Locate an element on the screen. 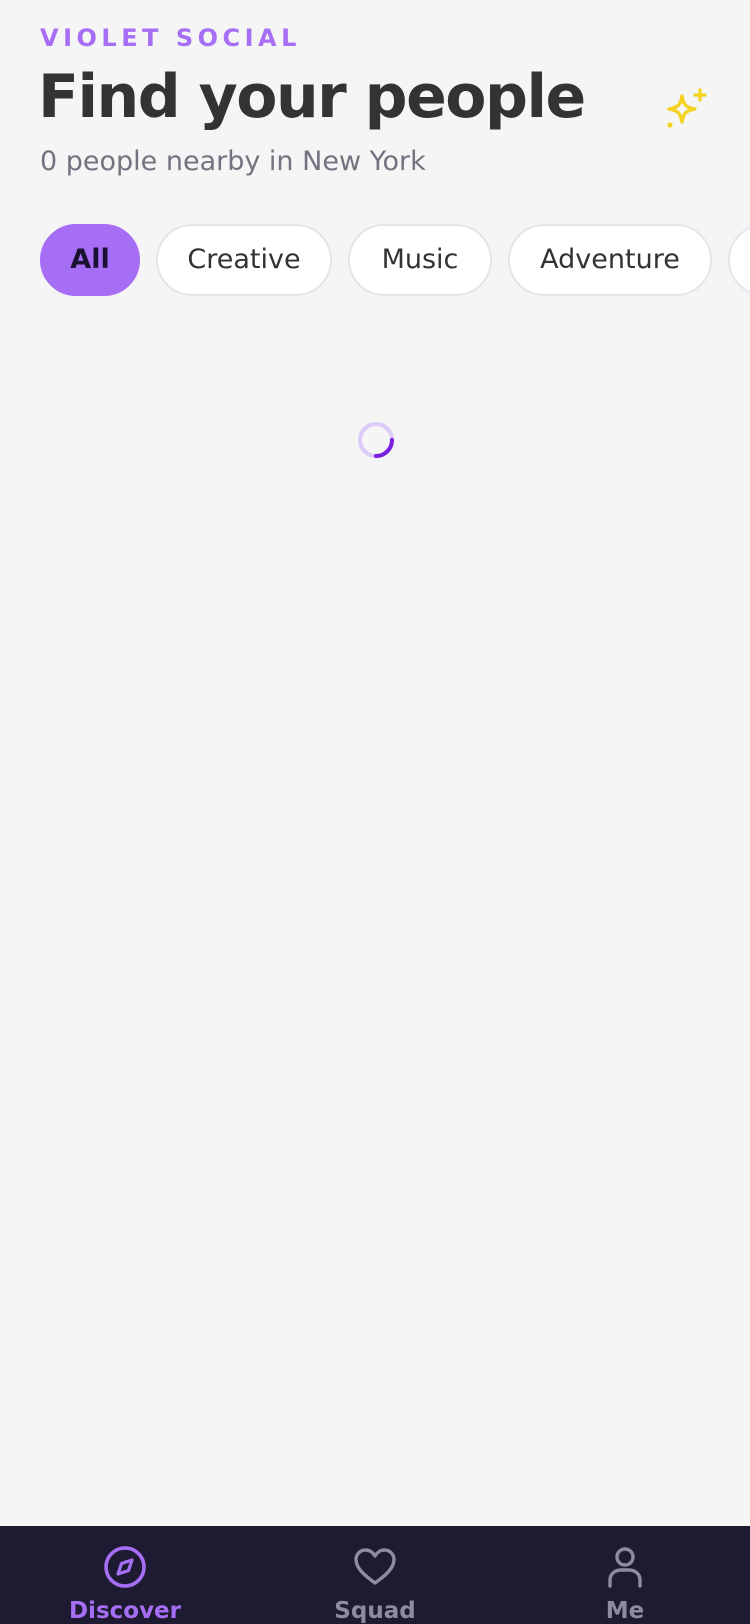 Image resolution: width=750 pixels, height=1624 pixels. tab-label: Me is located at coordinates (625, 1611).